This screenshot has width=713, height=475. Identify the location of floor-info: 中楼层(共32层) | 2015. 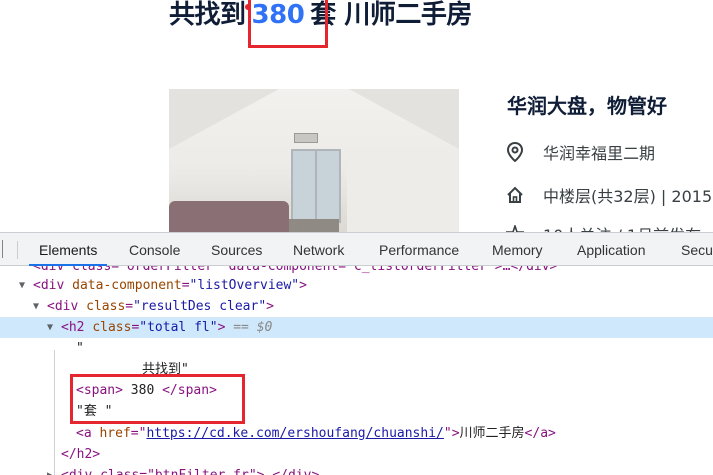
(628, 196).